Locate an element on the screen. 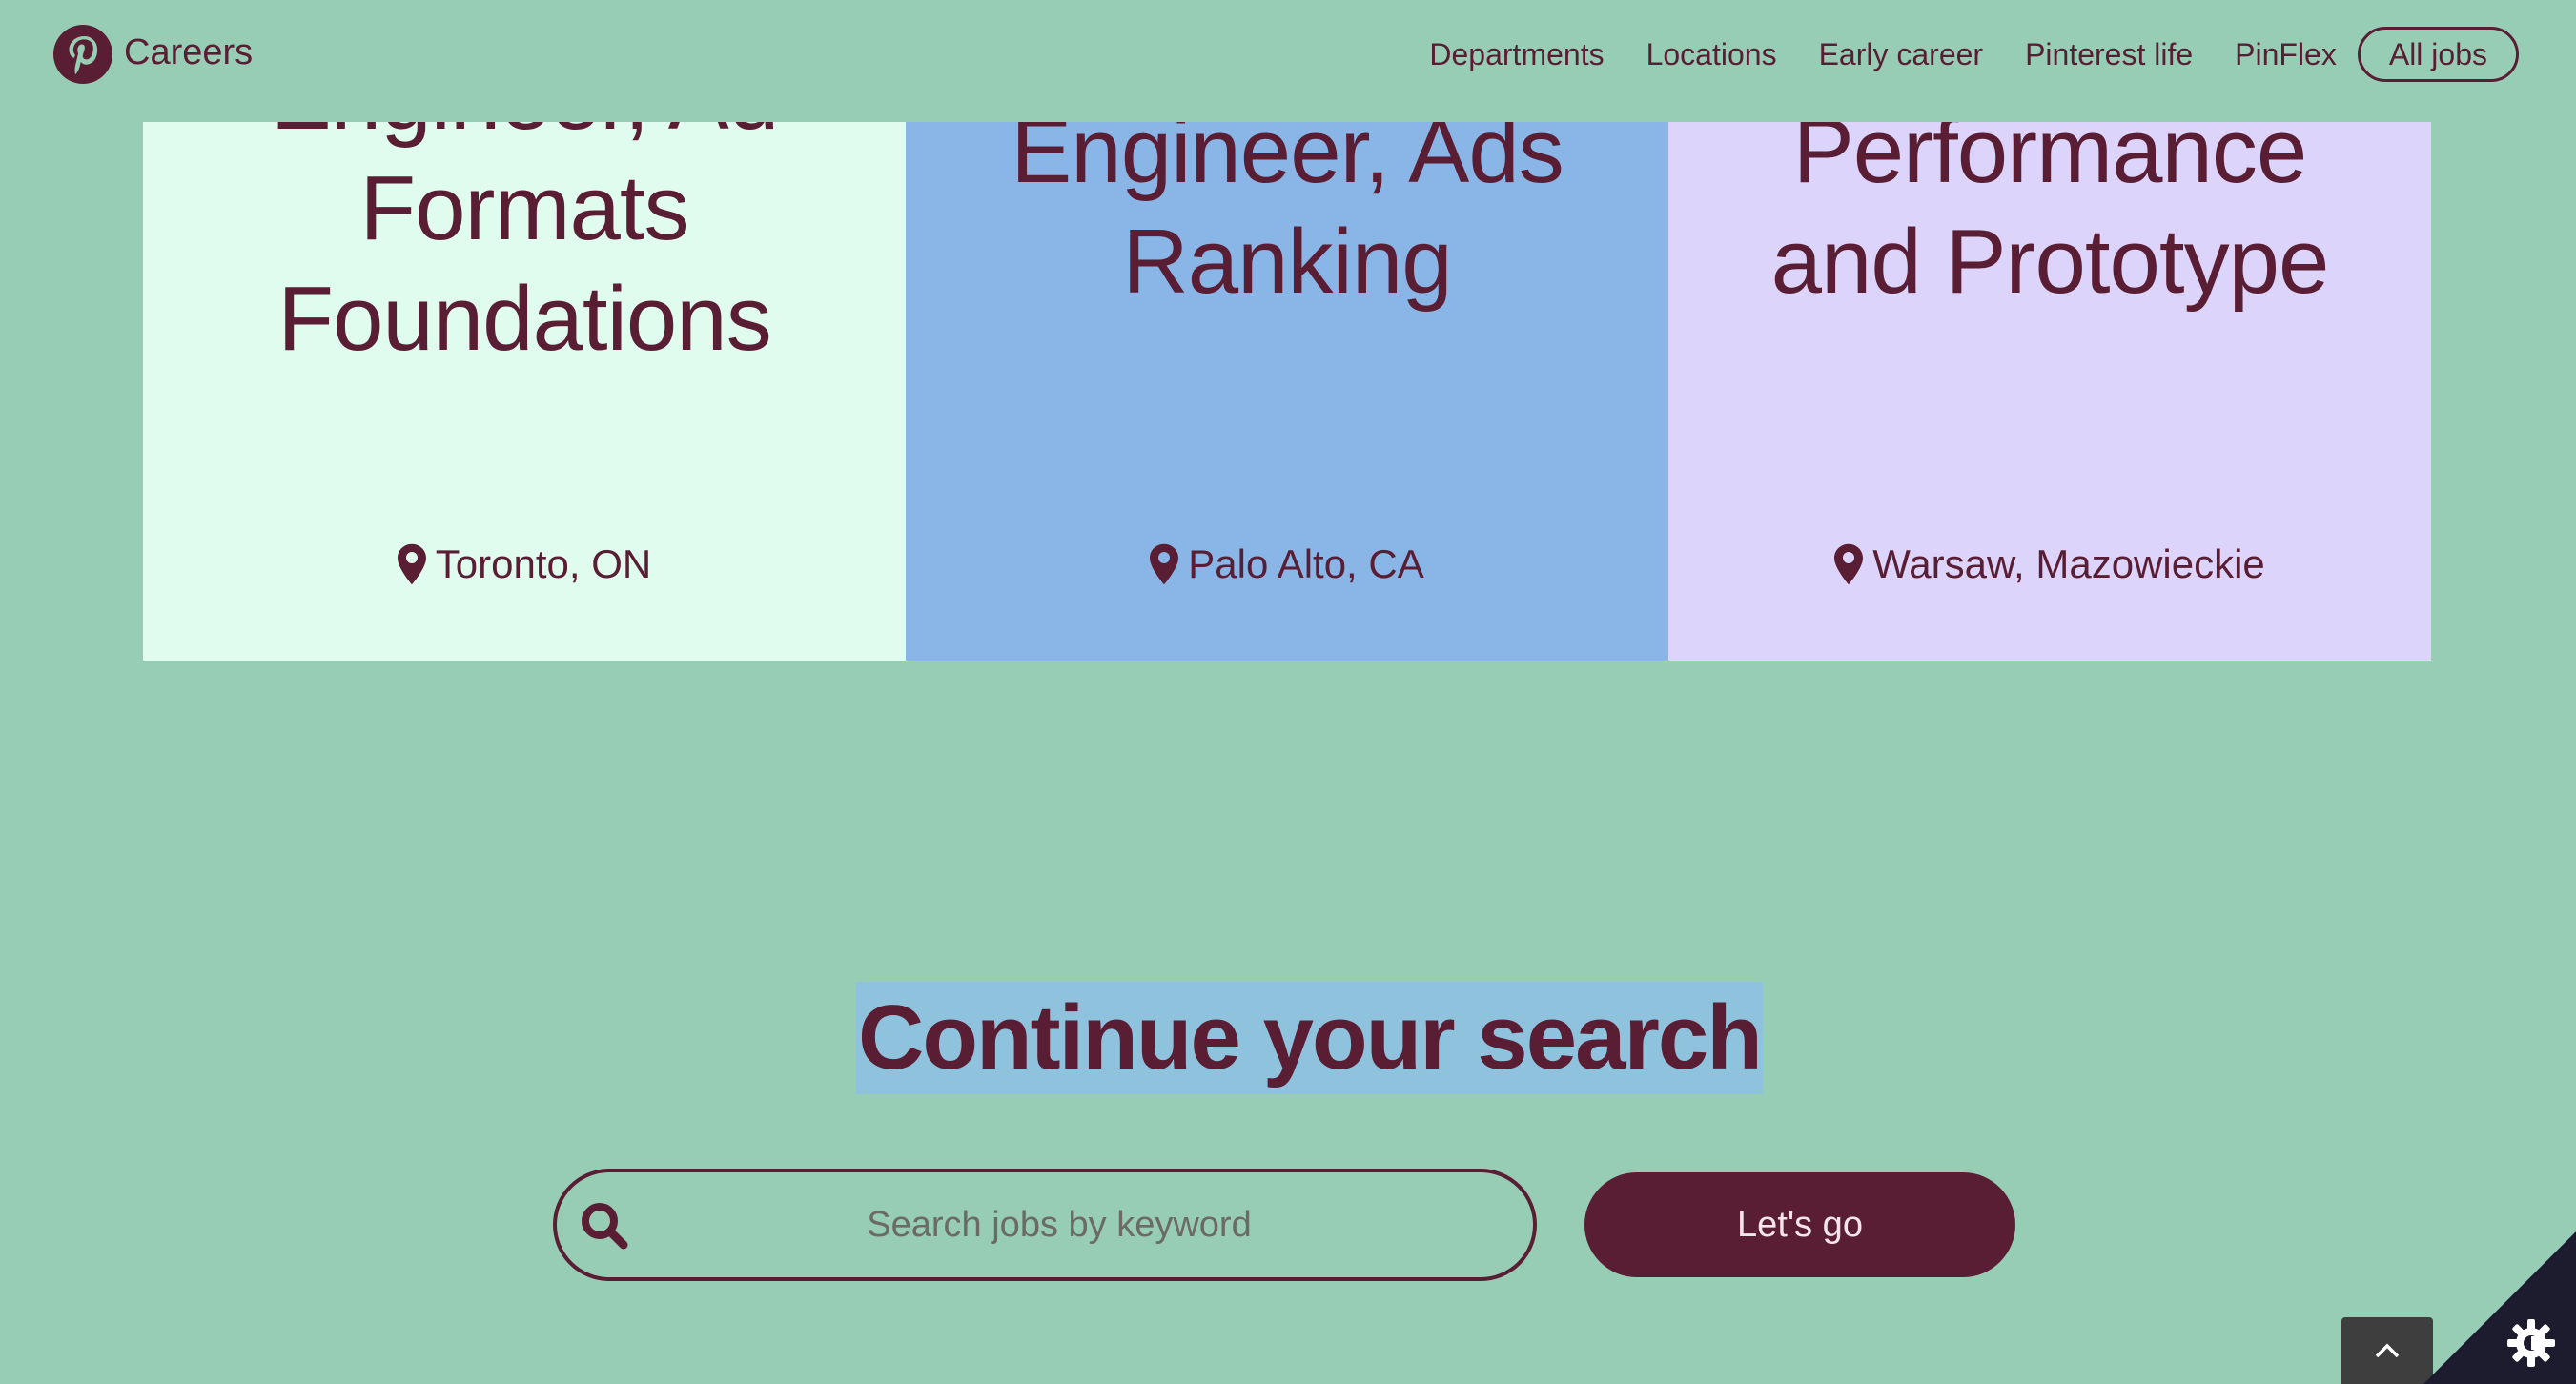  nav-pinflex: PinFlex is located at coordinates (2286, 54).